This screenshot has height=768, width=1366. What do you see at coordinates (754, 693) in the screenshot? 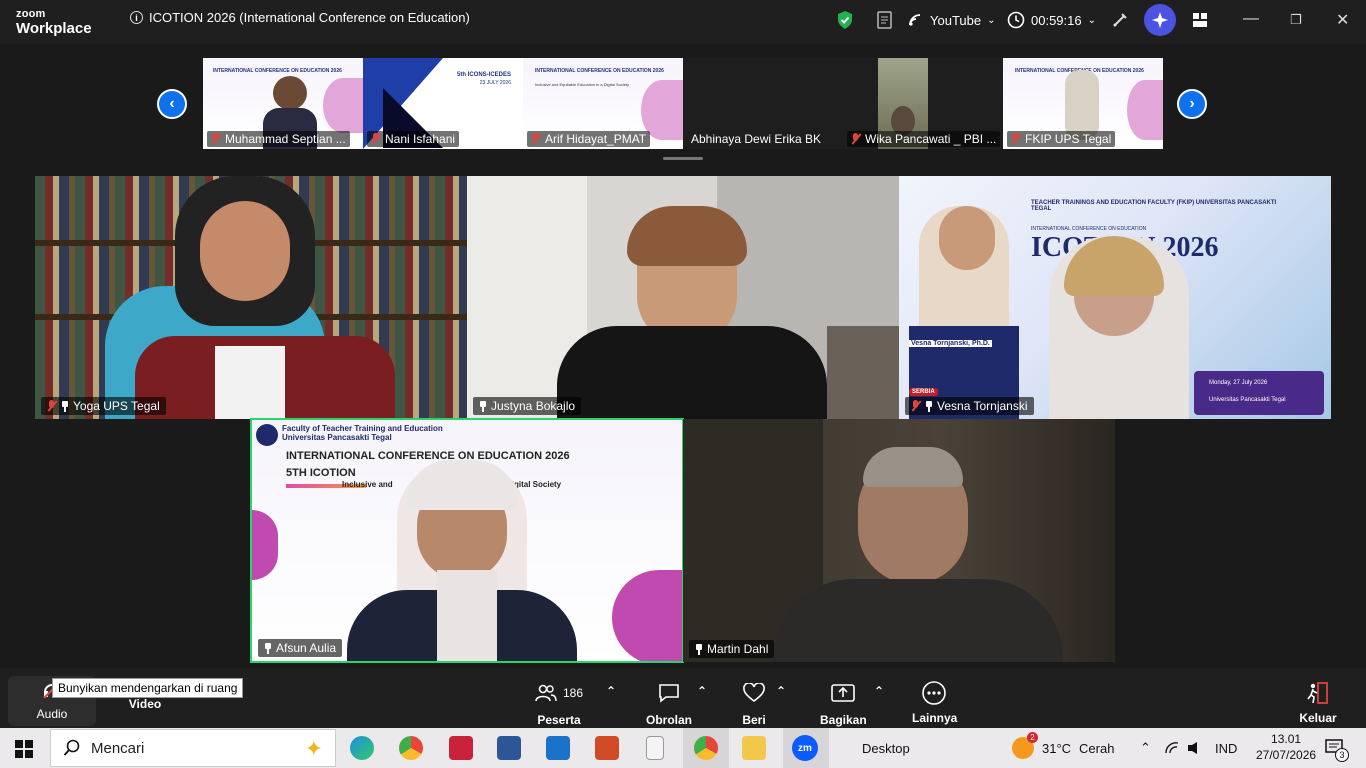
I see `heart-icon` at bounding box center [754, 693].